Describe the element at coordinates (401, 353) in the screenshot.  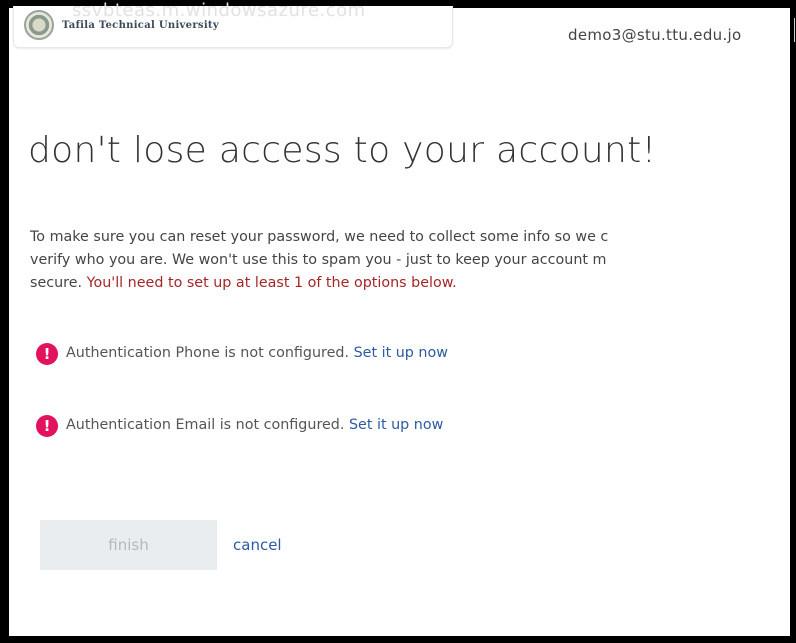
I see `setup-phone-link: Set it up now` at that location.